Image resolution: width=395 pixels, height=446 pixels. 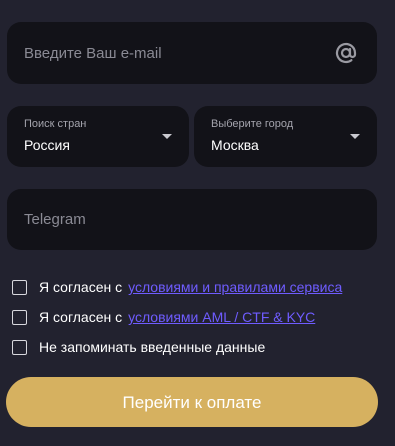 I want to click on agree-terms-checkbox, so click(x=19, y=287).